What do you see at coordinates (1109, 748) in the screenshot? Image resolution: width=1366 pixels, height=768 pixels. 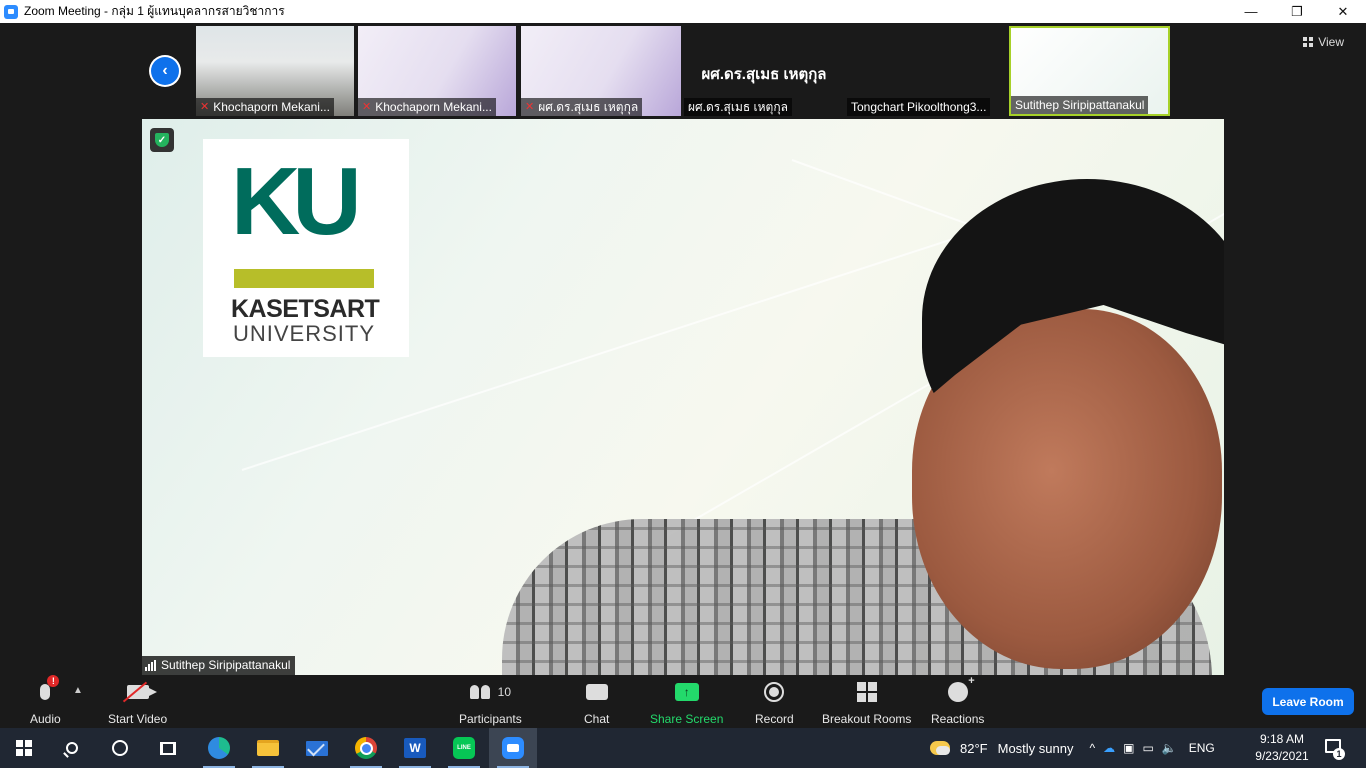 I see `onedrive-icon: ☁` at bounding box center [1109, 748].